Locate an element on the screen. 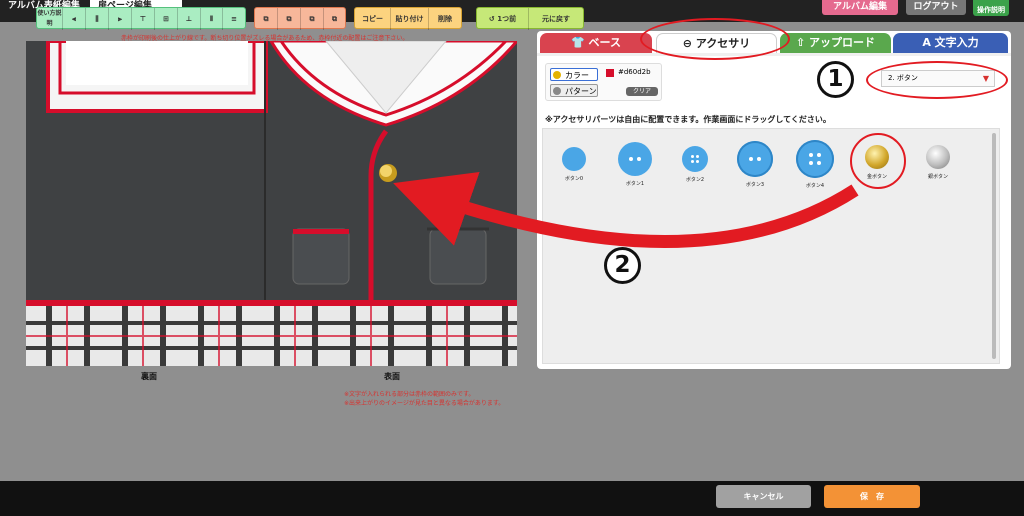 The width and height of the screenshot is (1024, 516). send-back-icon: ⧉ is located at coordinates (334, 19).